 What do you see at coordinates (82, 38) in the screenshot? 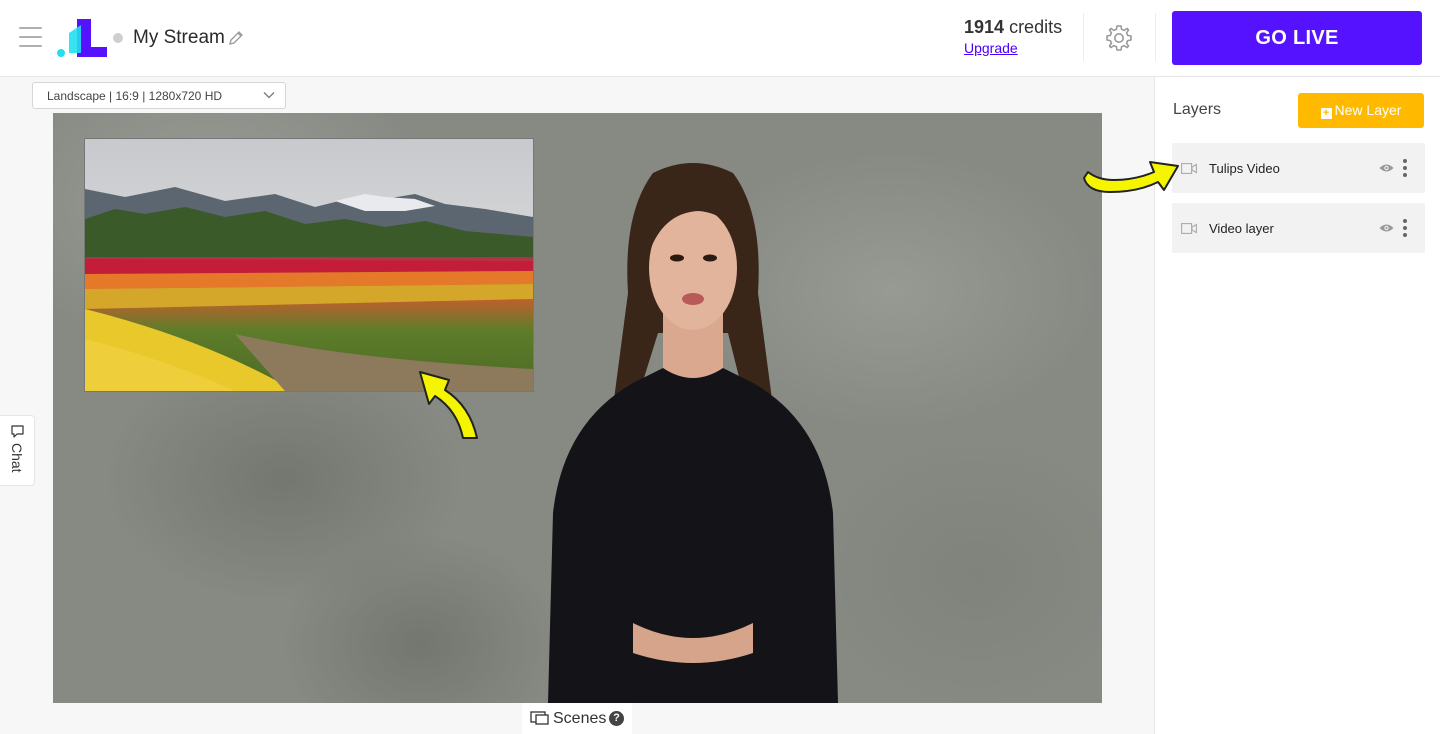
I see `app-logo` at bounding box center [82, 38].